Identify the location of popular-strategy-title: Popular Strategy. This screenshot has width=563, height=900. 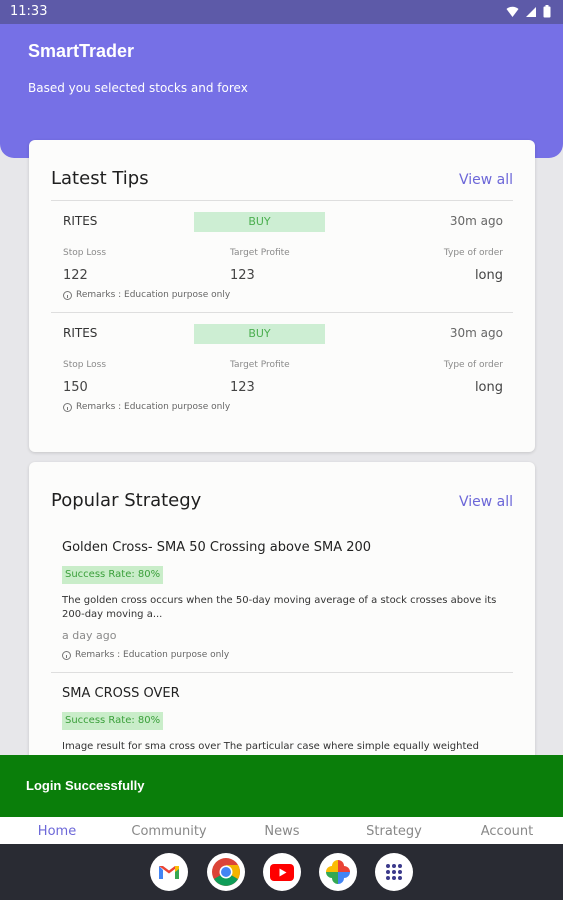
(126, 500).